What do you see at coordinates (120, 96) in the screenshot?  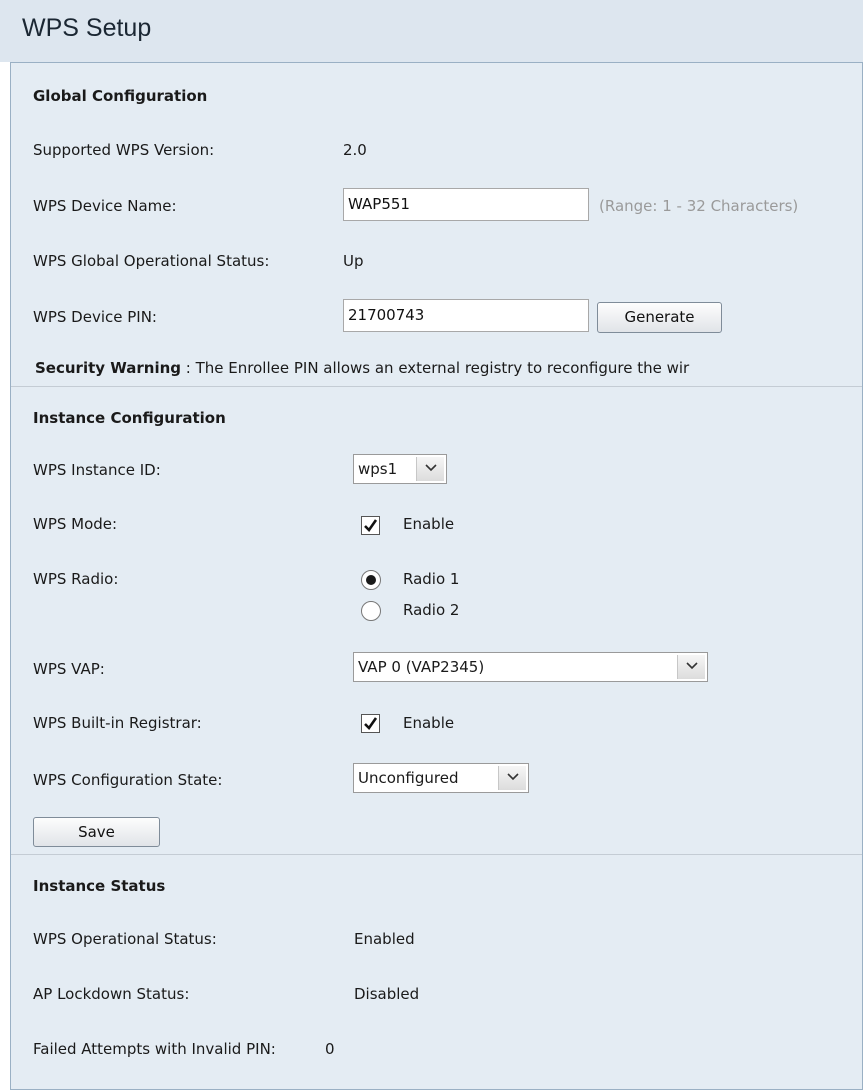 I see `global-configuration-heading: Global Configuration` at bounding box center [120, 96].